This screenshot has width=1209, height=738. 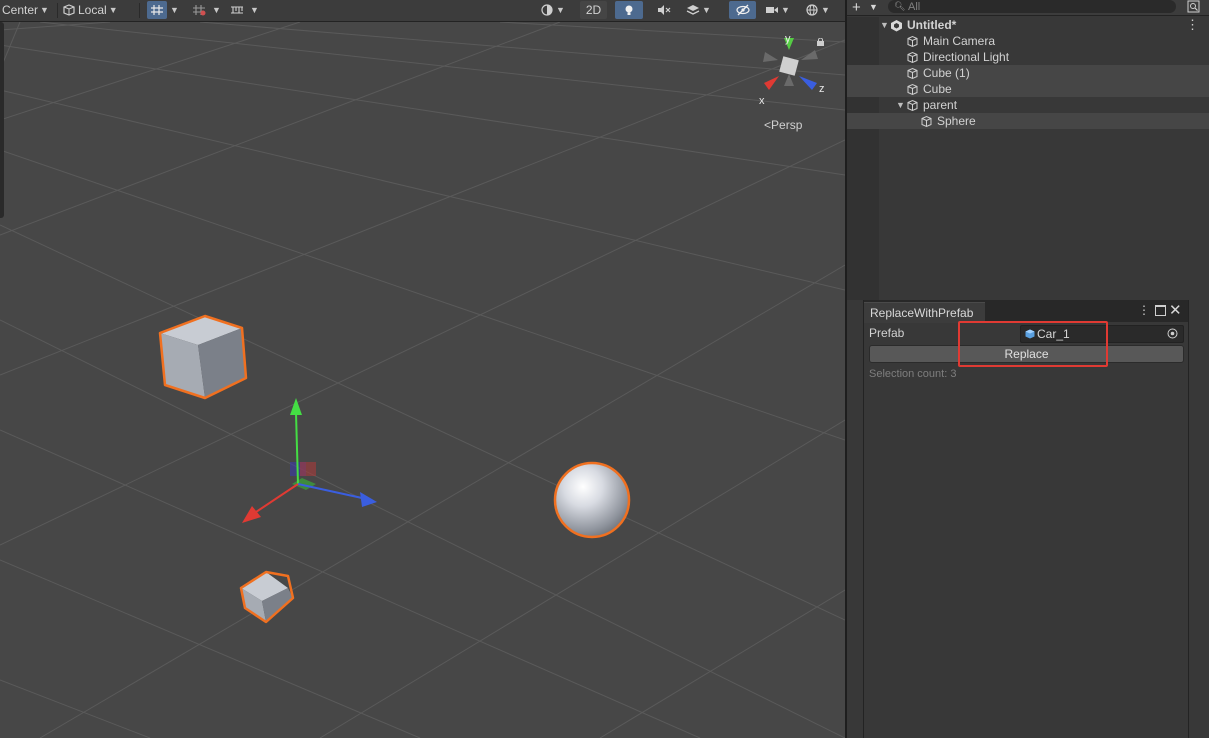 I want to click on eye-slash-icon, so click(x=742, y=10).